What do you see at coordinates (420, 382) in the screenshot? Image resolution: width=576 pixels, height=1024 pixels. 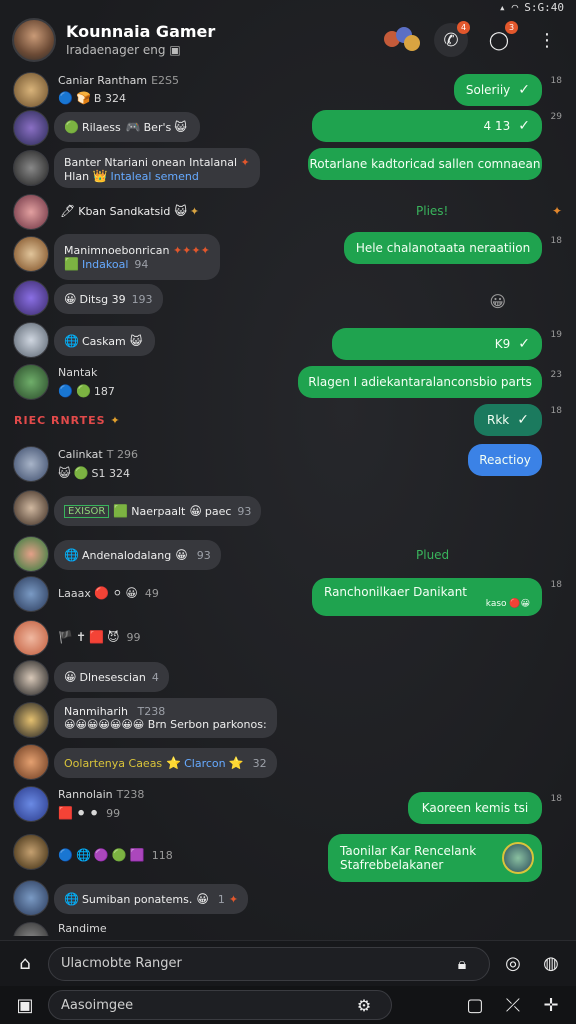 I see `outgoing-bubble: Rlagen I adiekantaralanconsbio parts` at bounding box center [420, 382].